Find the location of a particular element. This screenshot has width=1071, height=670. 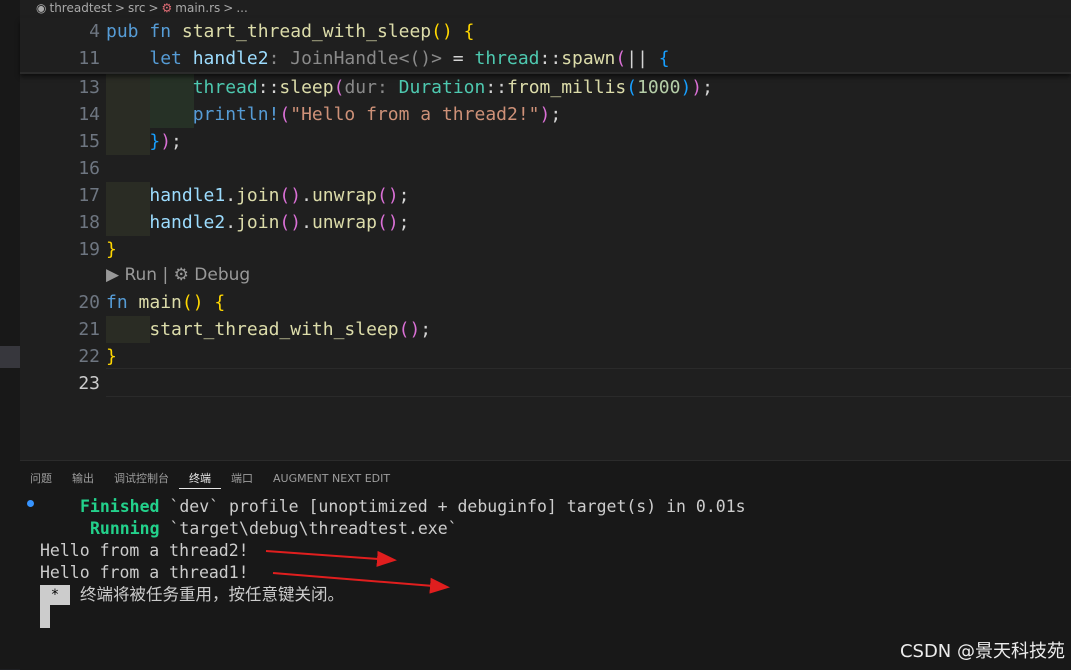

code-token: handle1 is located at coordinates (187, 195).